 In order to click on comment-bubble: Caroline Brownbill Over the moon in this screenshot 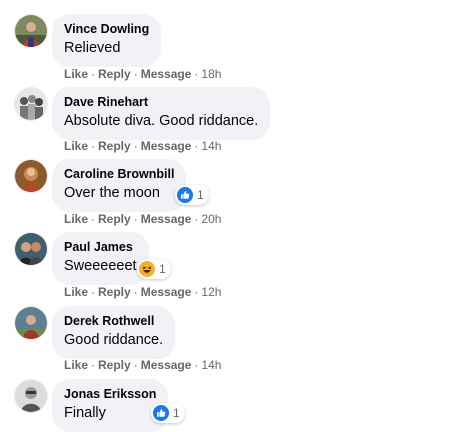, I will do `click(119, 185)`.